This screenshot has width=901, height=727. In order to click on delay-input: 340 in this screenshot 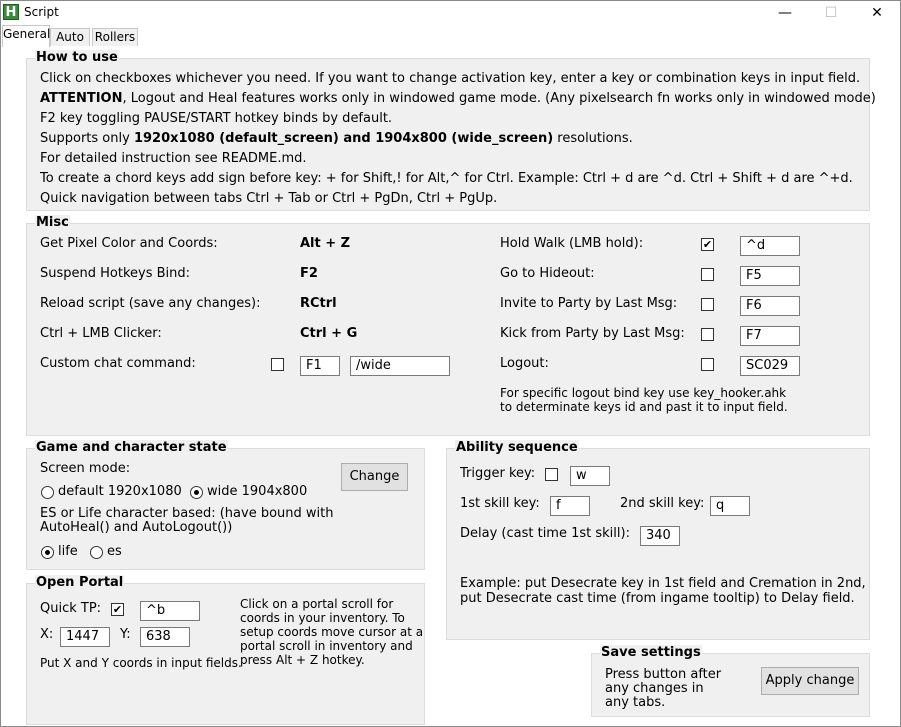, I will do `click(660, 536)`.